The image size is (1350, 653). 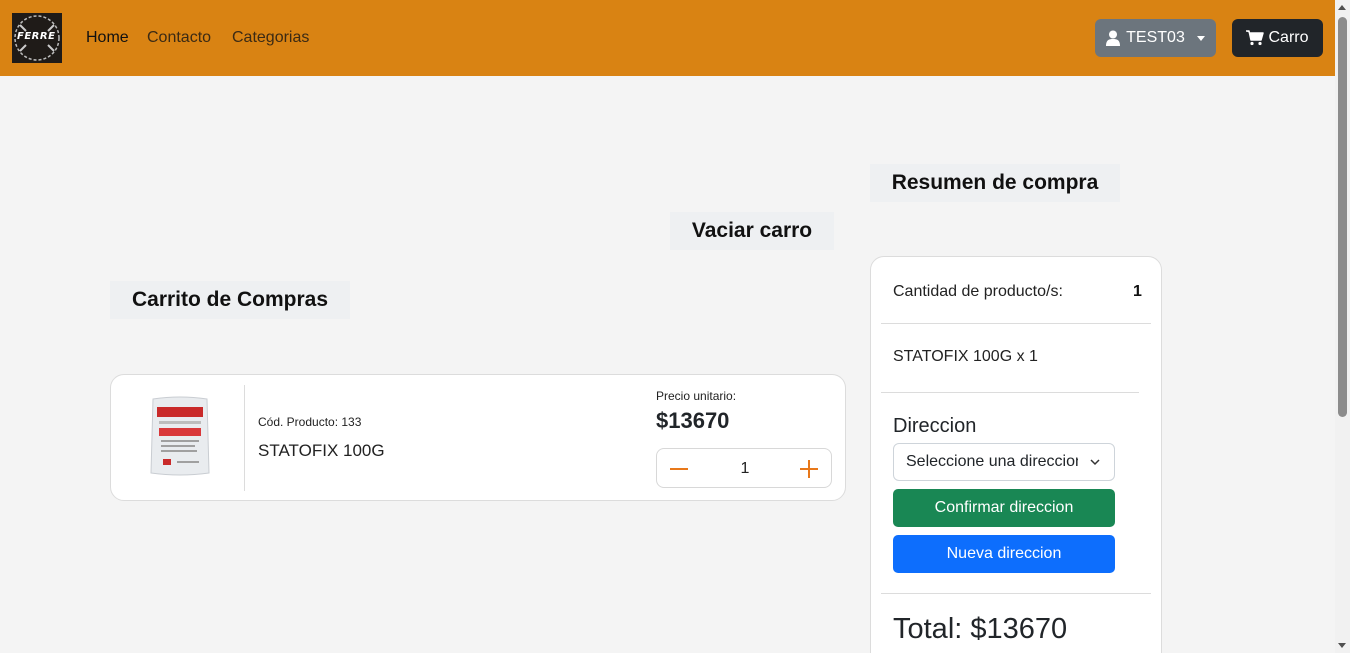 What do you see at coordinates (321, 450) in the screenshot?
I see `product-name: STATOFIX 100G` at bounding box center [321, 450].